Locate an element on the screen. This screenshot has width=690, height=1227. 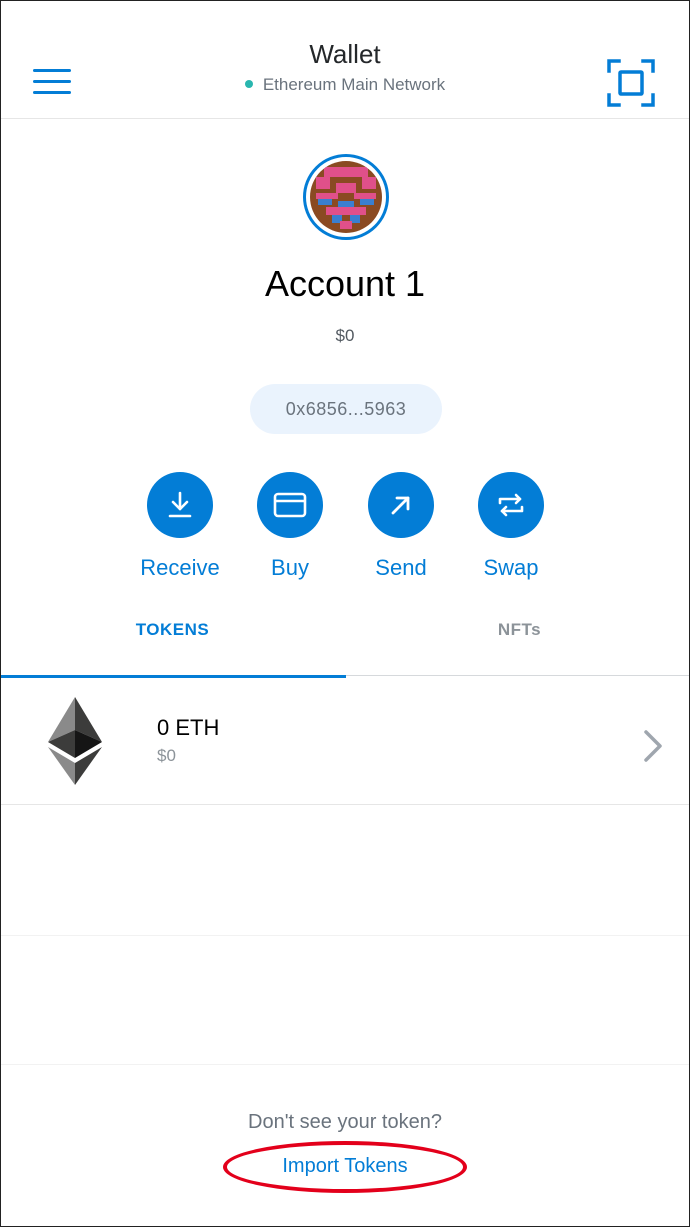
account-address-button: 0x6856...5963 is located at coordinates (346, 409).